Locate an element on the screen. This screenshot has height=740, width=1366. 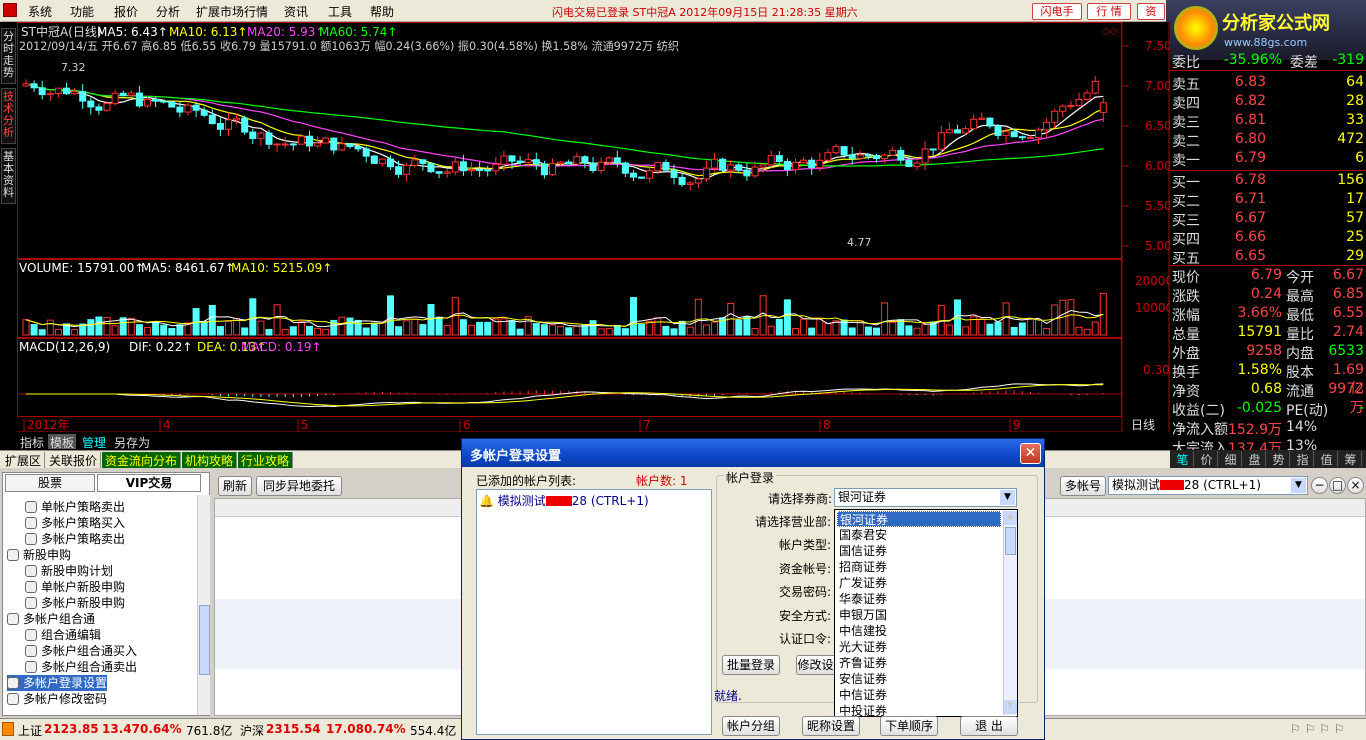
tree-item-label: 多帐户组合通卖出 is located at coordinates (89, 667).